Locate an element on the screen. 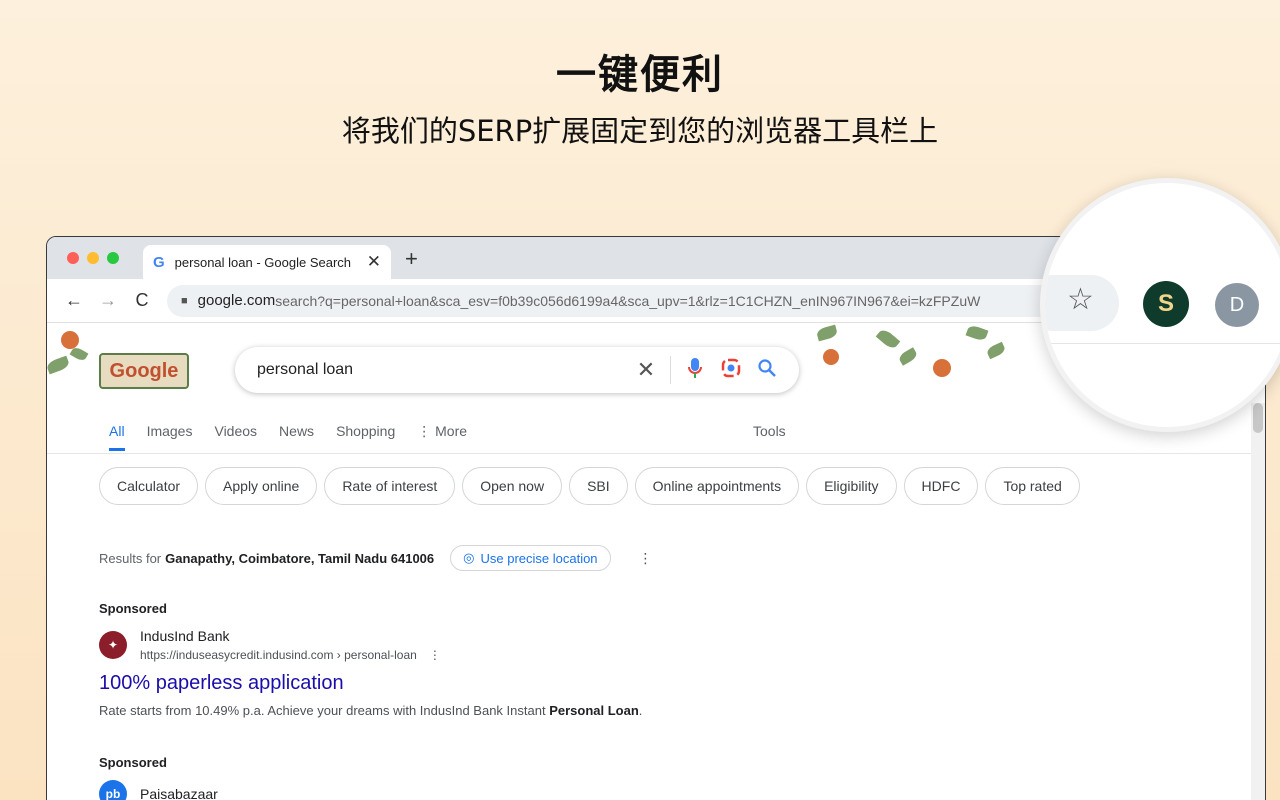 Image resolution: width=1280 pixels, height=800 pixels. search-box: personal loan ✕ is located at coordinates (517, 370).